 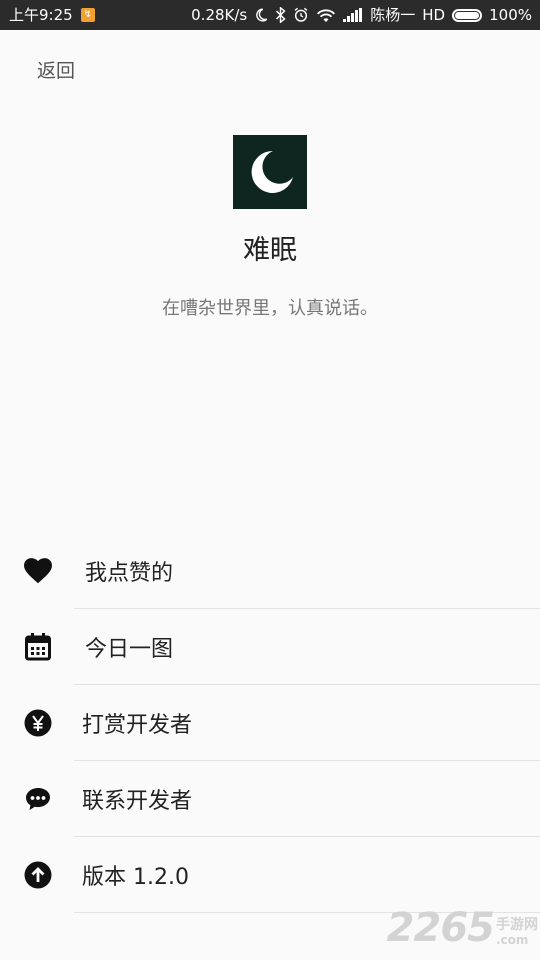 What do you see at coordinates (129, 649) in the screenshot?
I see `menu-item-label: 今日一图` at bounding box center [129, 649].